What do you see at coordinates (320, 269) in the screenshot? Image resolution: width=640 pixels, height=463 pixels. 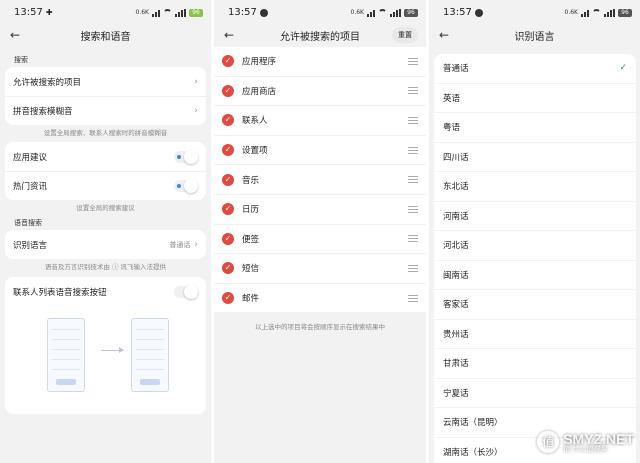 I see `list-item: ✓ 短信` at bounding box center [320, 269].